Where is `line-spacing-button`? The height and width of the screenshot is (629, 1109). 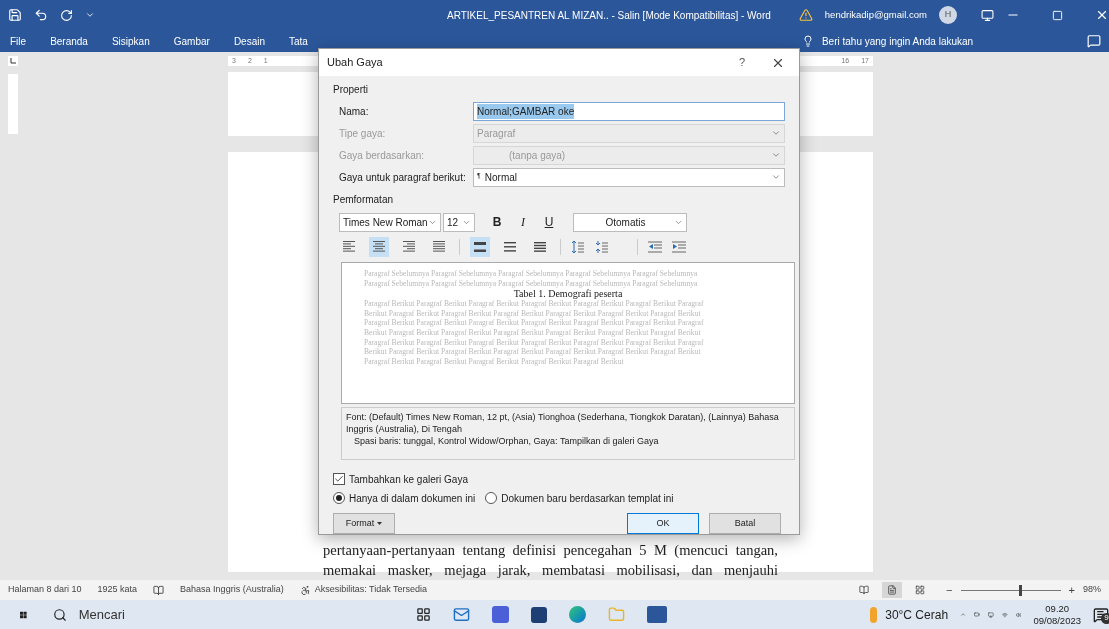
line-spacing-button is located at coordinates (480, 247).